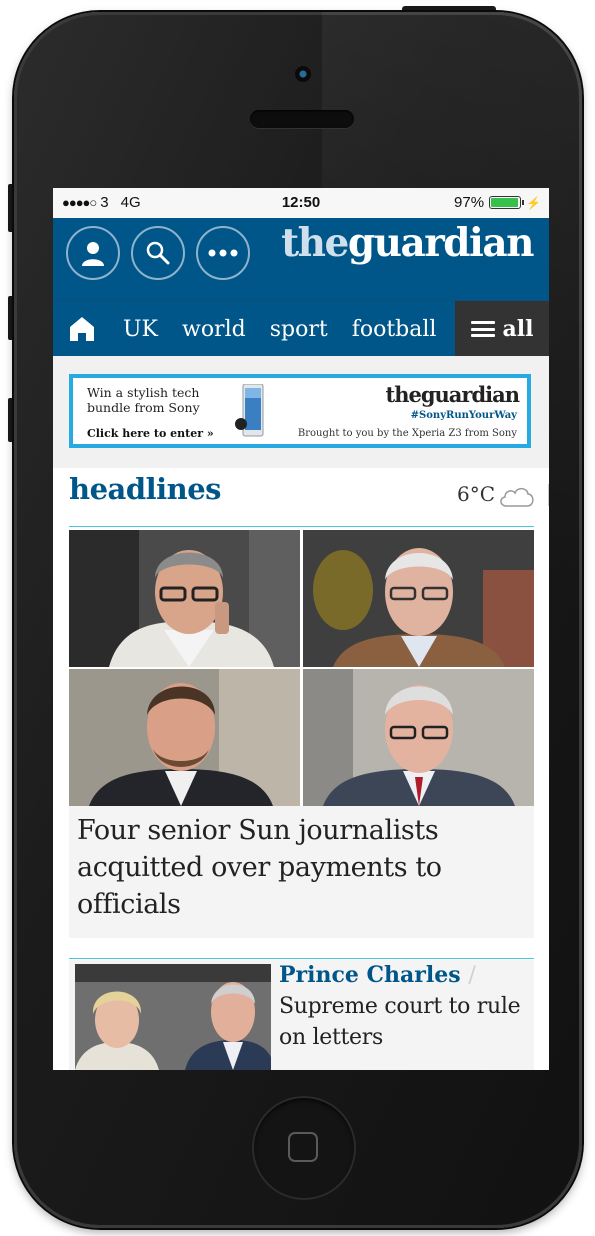 This screenshot has width=595, height=1236. I want to click on battery-icon, so click(507, 202).